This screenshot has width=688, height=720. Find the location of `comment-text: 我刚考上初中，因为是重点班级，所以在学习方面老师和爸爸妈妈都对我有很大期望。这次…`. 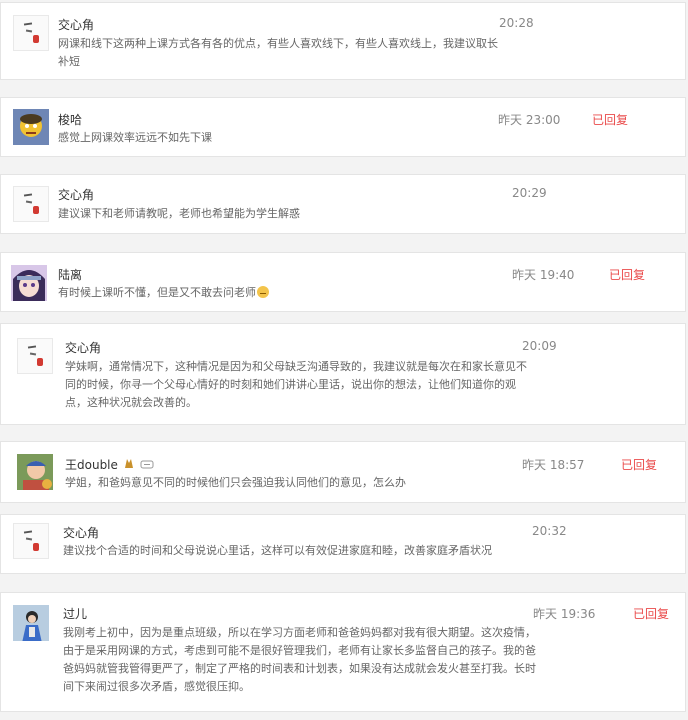

comment-text: 我刚考上初中，因为是重点班级，所以在学习方面老师和爸爸妈妈都对我有很大期望。这次… is located at coordinates (299, 659).